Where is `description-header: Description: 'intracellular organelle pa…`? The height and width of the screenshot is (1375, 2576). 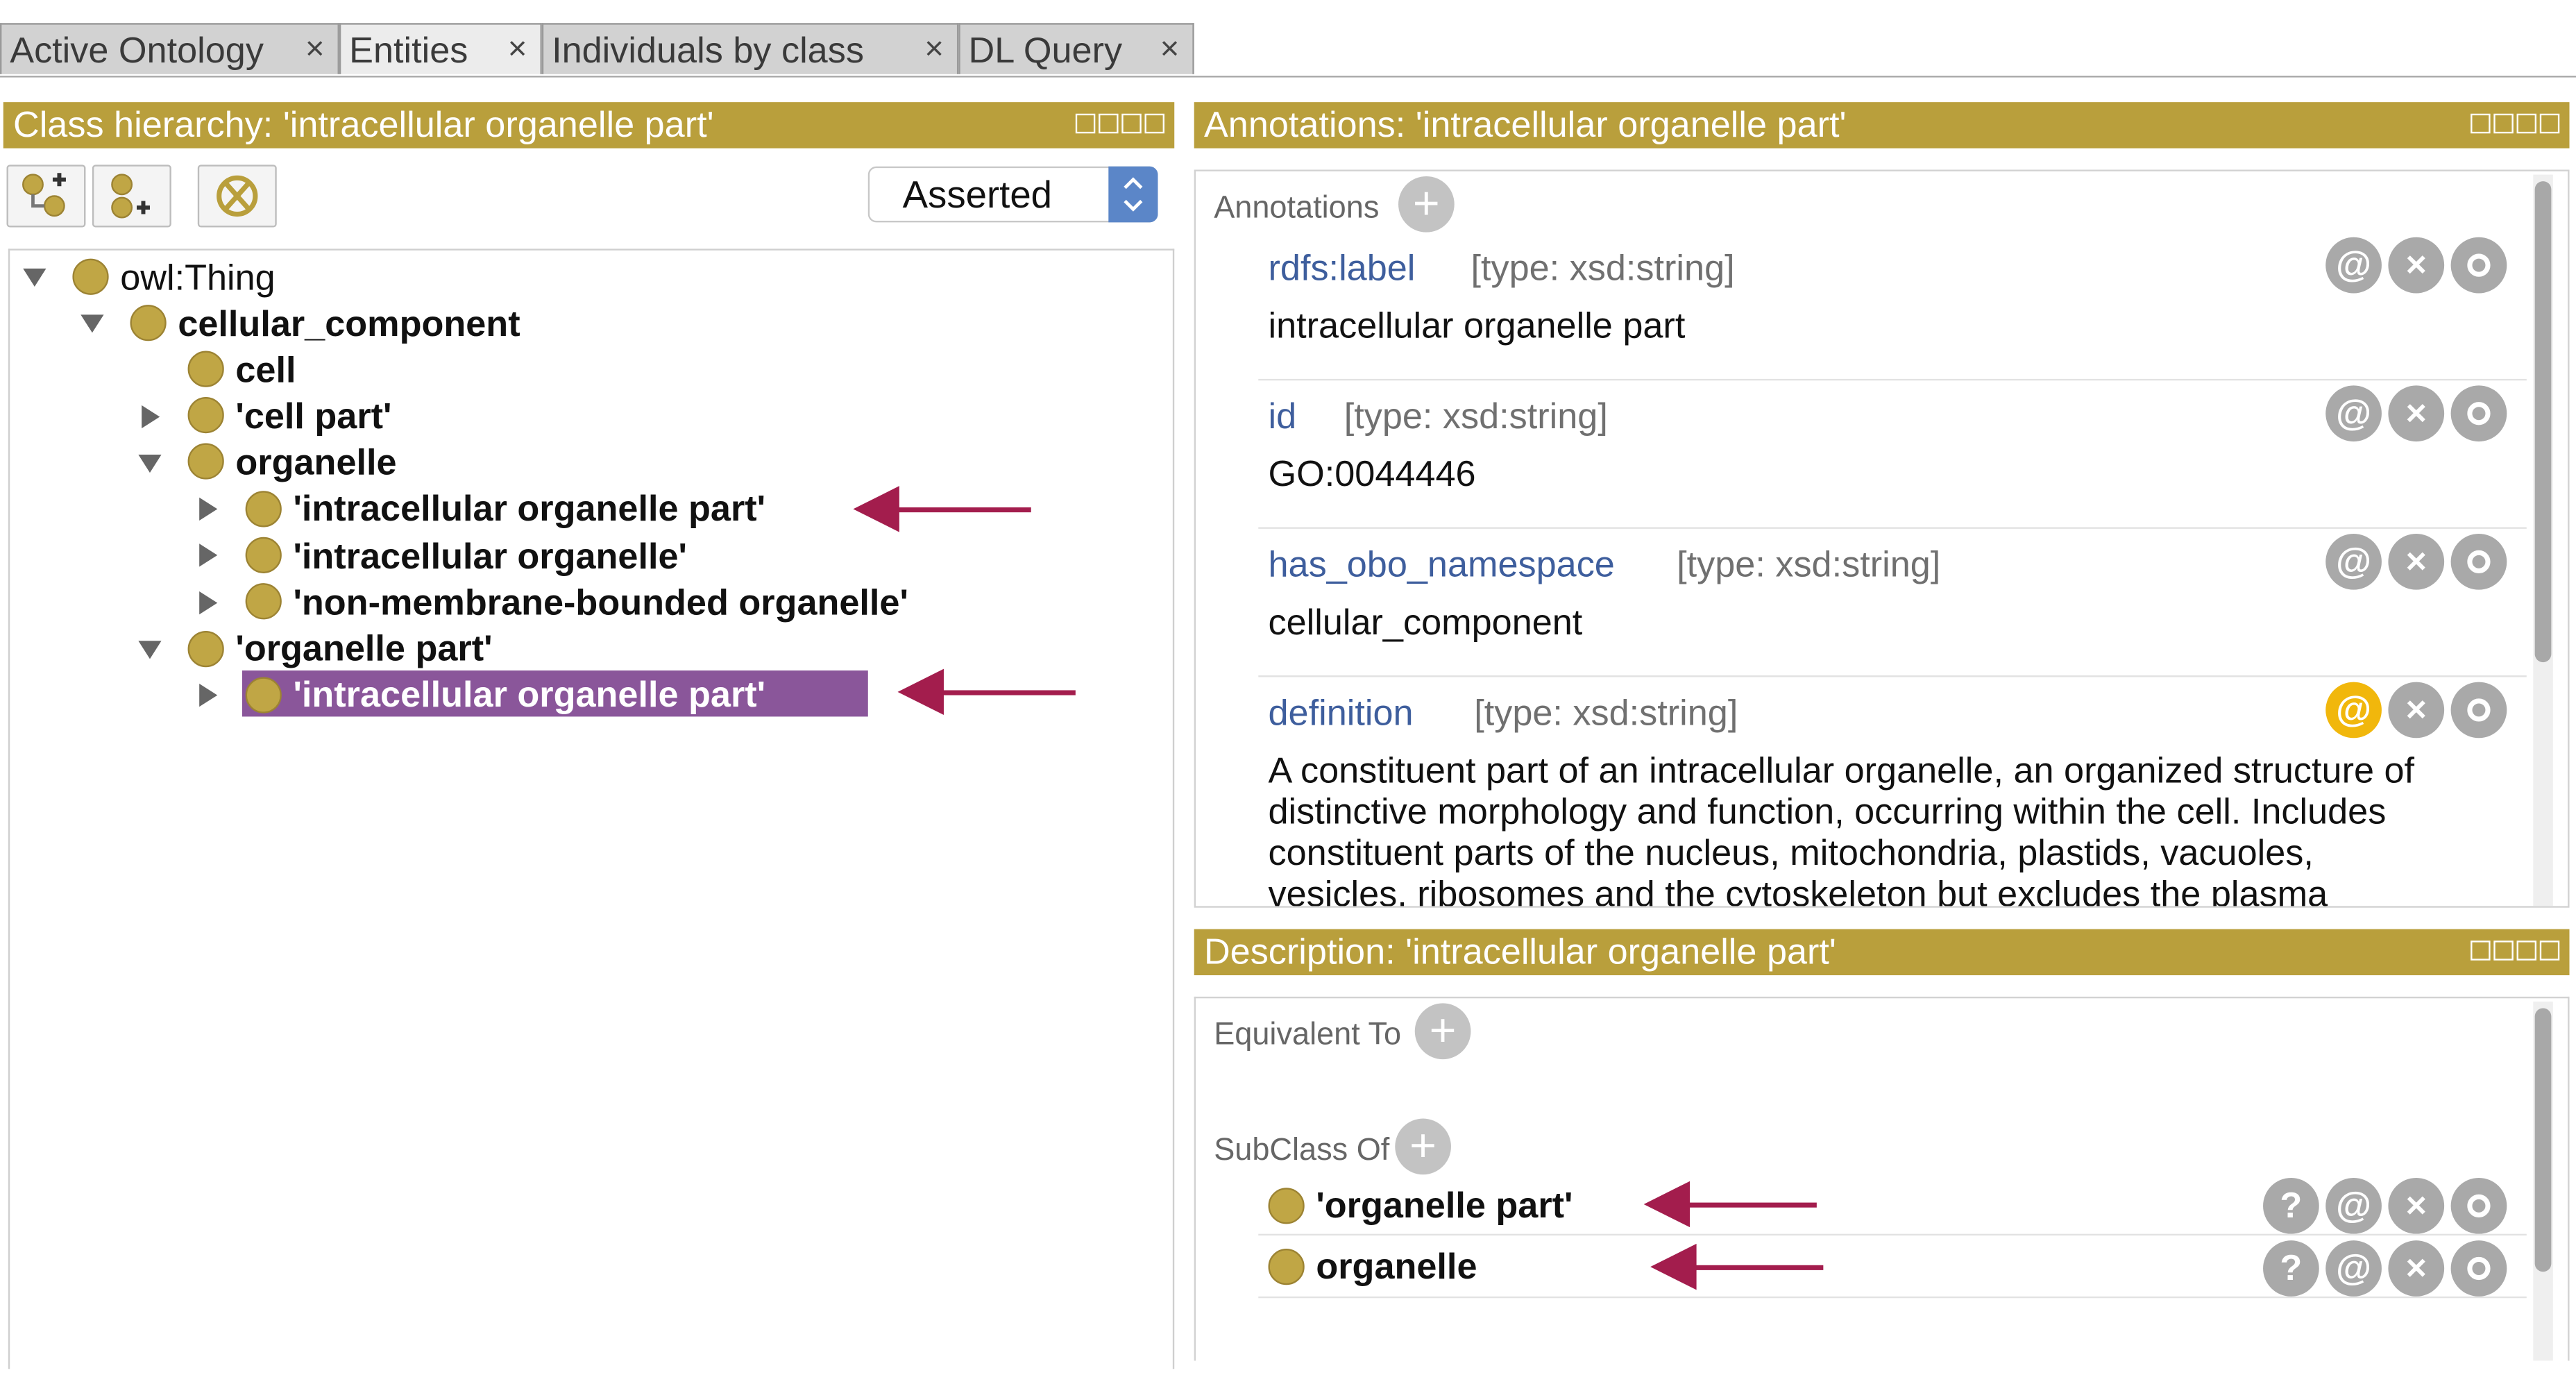
description-header: Description: 'intracellular organelle pa… is located at coordinates (1882, 952).